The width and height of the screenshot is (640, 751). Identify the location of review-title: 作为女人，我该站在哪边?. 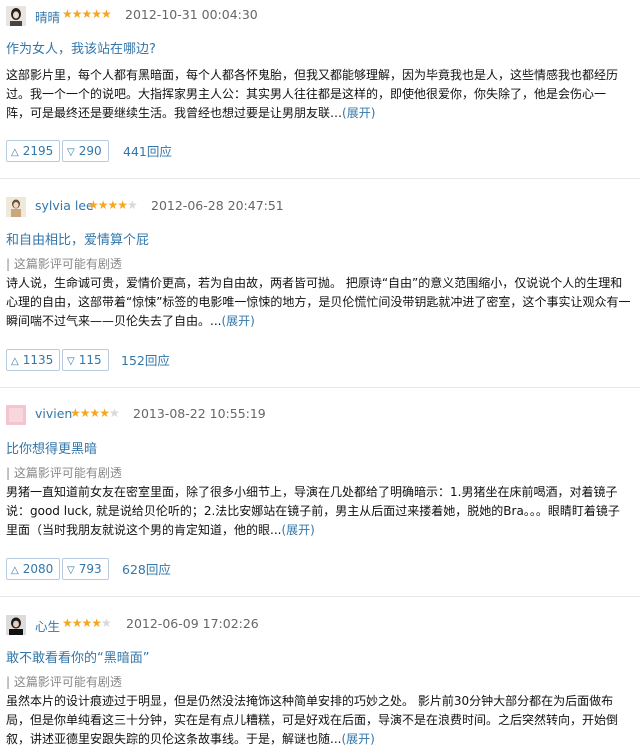
(81, 47).